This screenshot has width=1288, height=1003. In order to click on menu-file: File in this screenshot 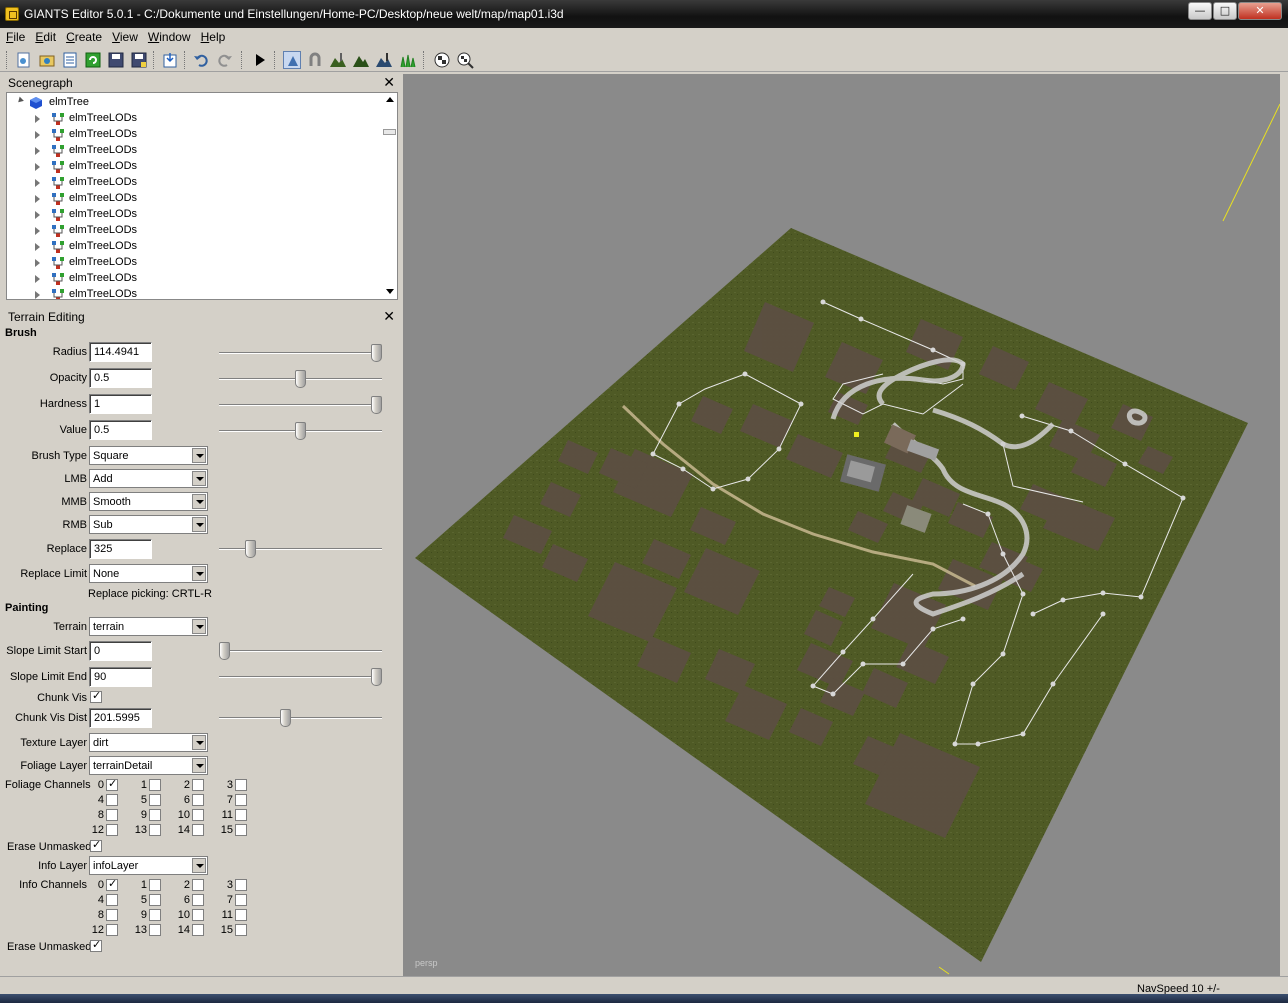, I will do `click(14, 36)`.